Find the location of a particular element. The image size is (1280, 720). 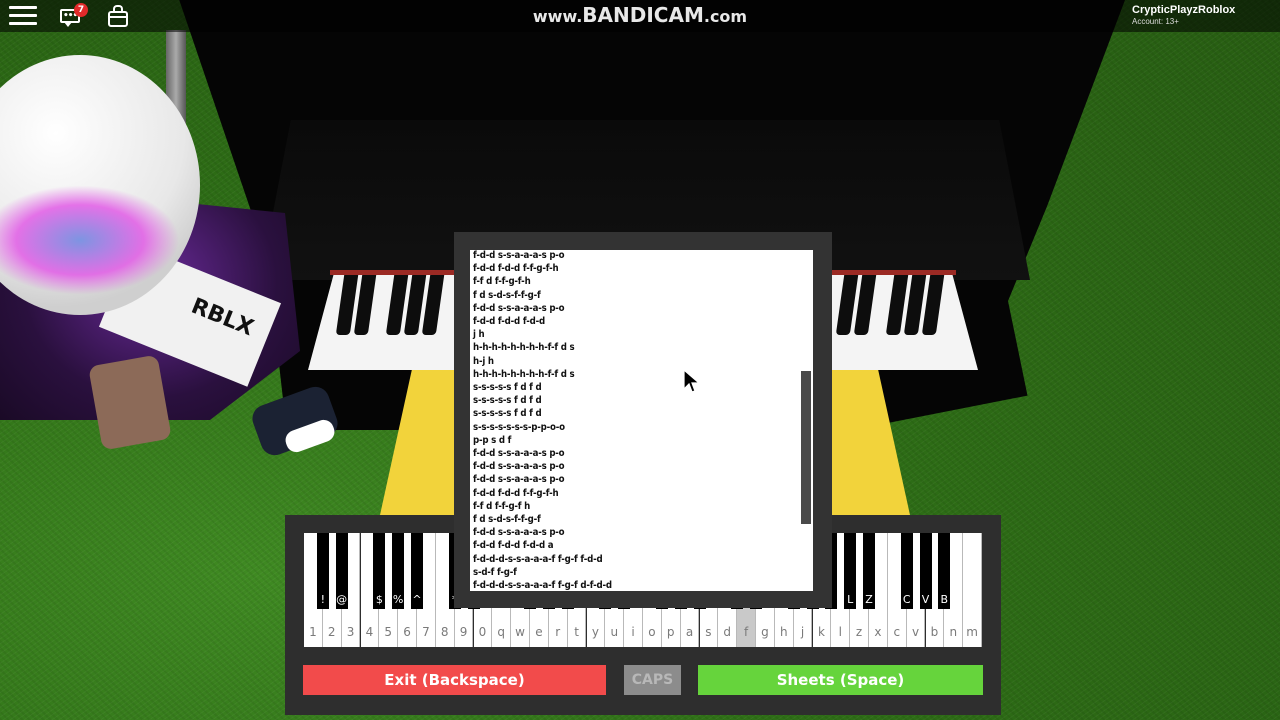

key-label: t is located at coordinates (576, 632).